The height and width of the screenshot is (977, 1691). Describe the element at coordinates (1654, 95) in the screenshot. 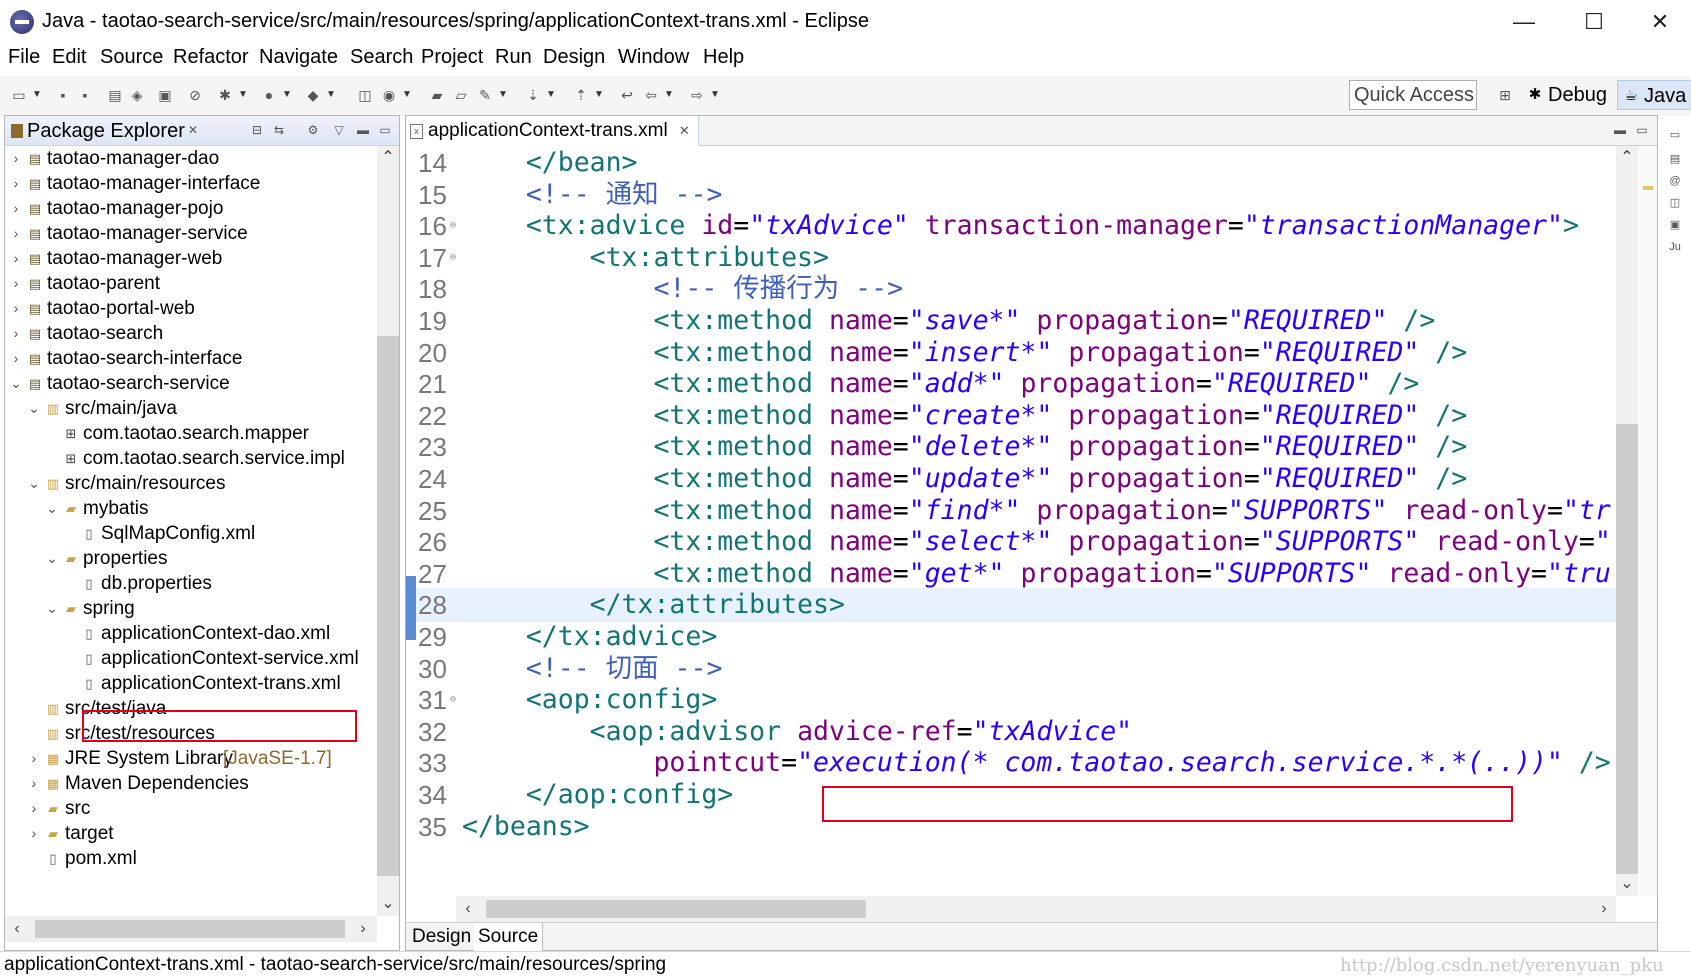

I see `perspective-java: ☕ Java` at that location.